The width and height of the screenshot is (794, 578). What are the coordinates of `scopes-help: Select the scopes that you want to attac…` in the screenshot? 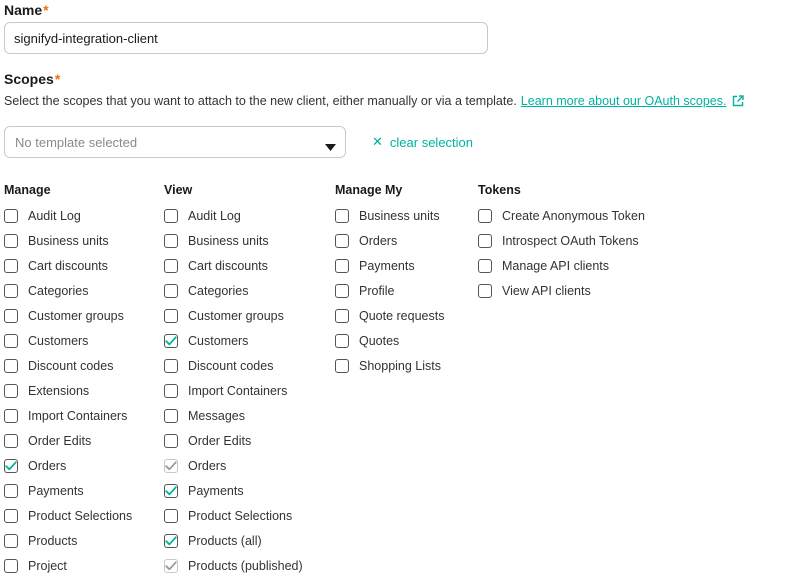 It's located at (374, 102).